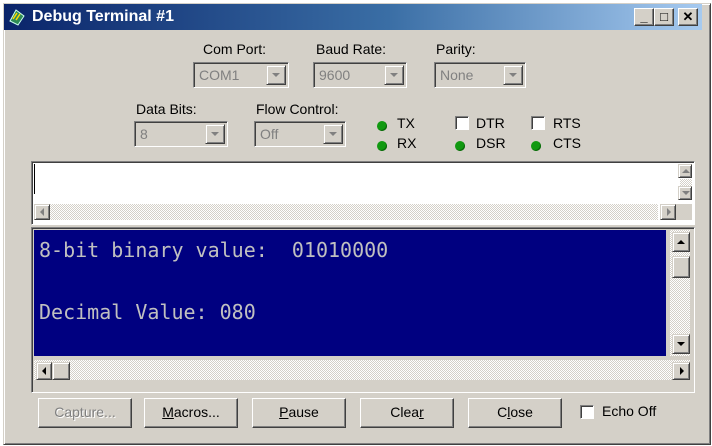 Image resolution: width=712 pixels, height=446 pixels. Describe the element at coordinates (685, 193) in the screenshot. I see `transmit-scroll-down-button` at that location.